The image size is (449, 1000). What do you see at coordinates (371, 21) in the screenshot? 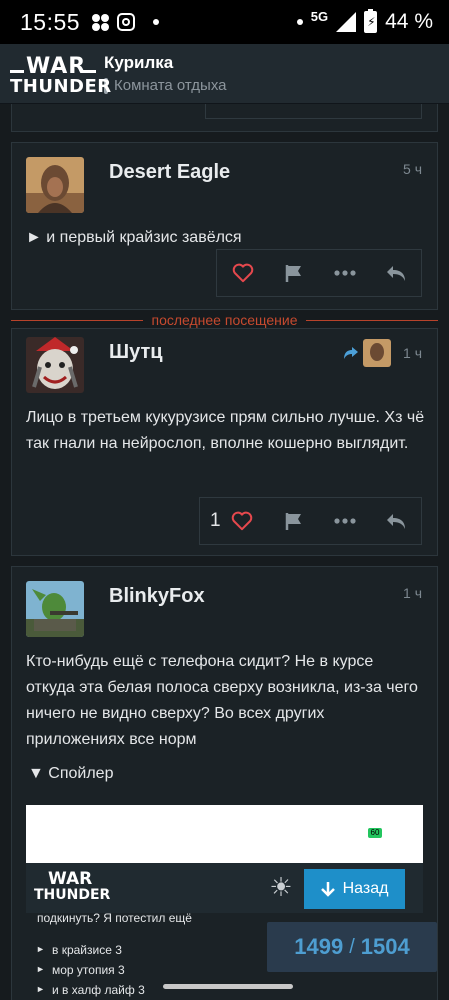
I see `battery-icon: ⚡` at bounding box center [371, 21].